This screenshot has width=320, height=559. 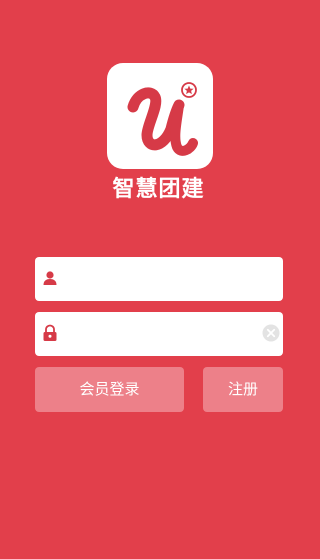 I want to click on password-input, so click(x=157, y=334).